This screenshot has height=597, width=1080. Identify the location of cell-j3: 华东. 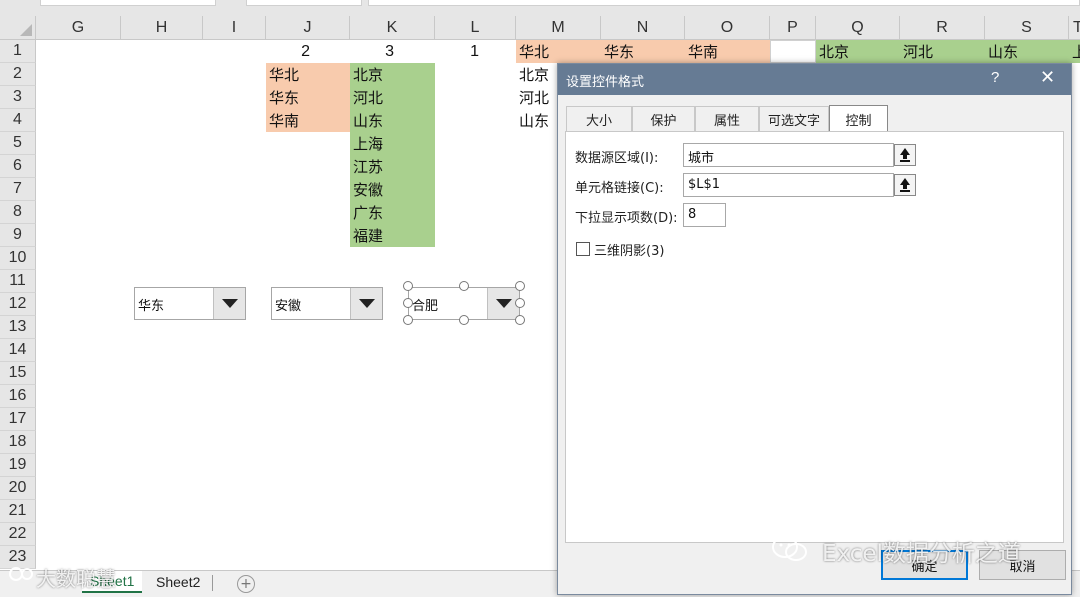
(308, 97).